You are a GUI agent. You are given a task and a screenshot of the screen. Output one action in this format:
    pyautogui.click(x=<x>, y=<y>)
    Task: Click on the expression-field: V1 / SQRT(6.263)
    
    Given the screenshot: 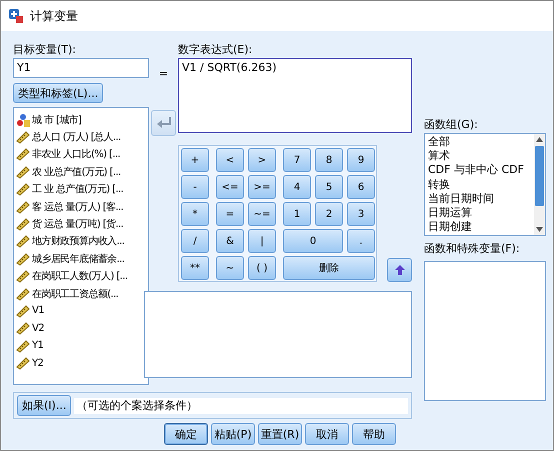 What is the action you would take?
    pyautogui.click(x=295, y=95)
    